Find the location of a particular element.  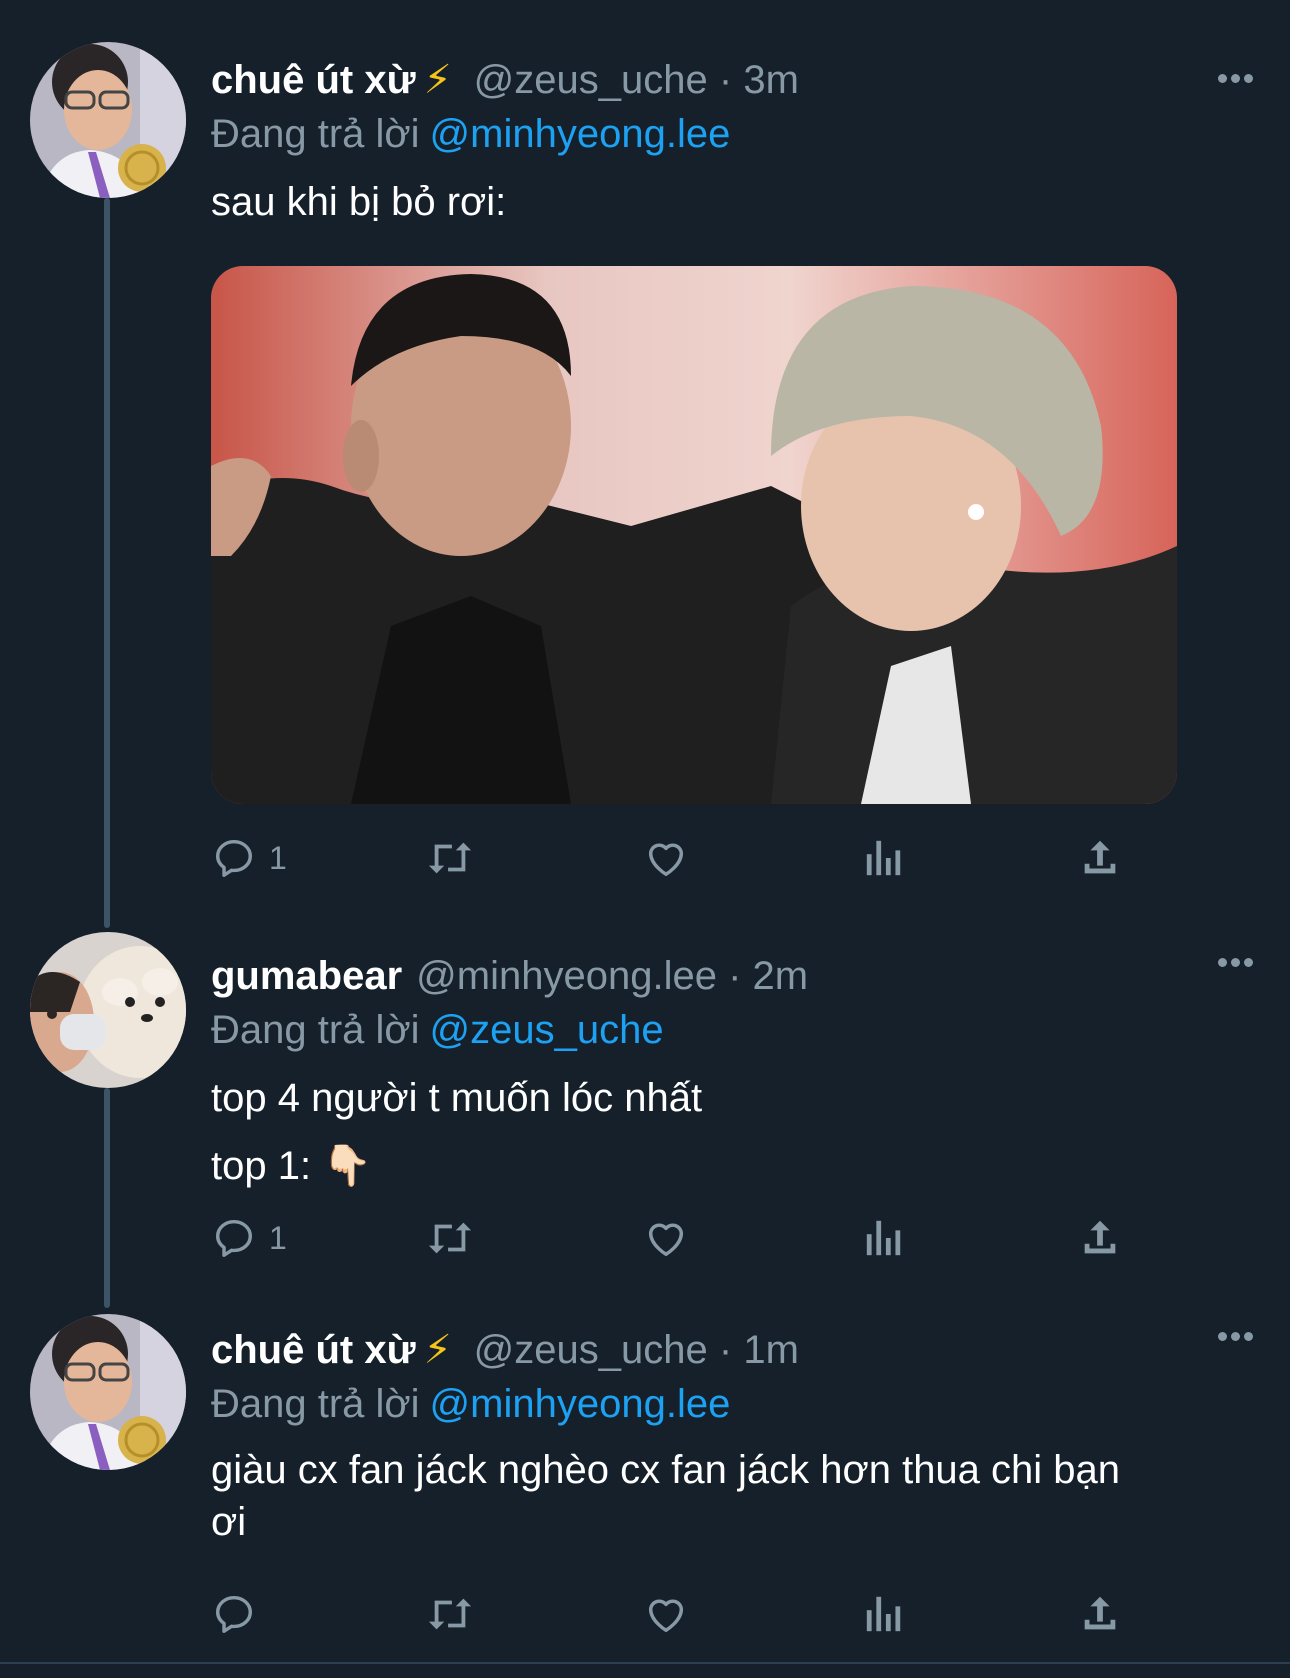

timestamp: 3m is located at coordinates (771, 80).